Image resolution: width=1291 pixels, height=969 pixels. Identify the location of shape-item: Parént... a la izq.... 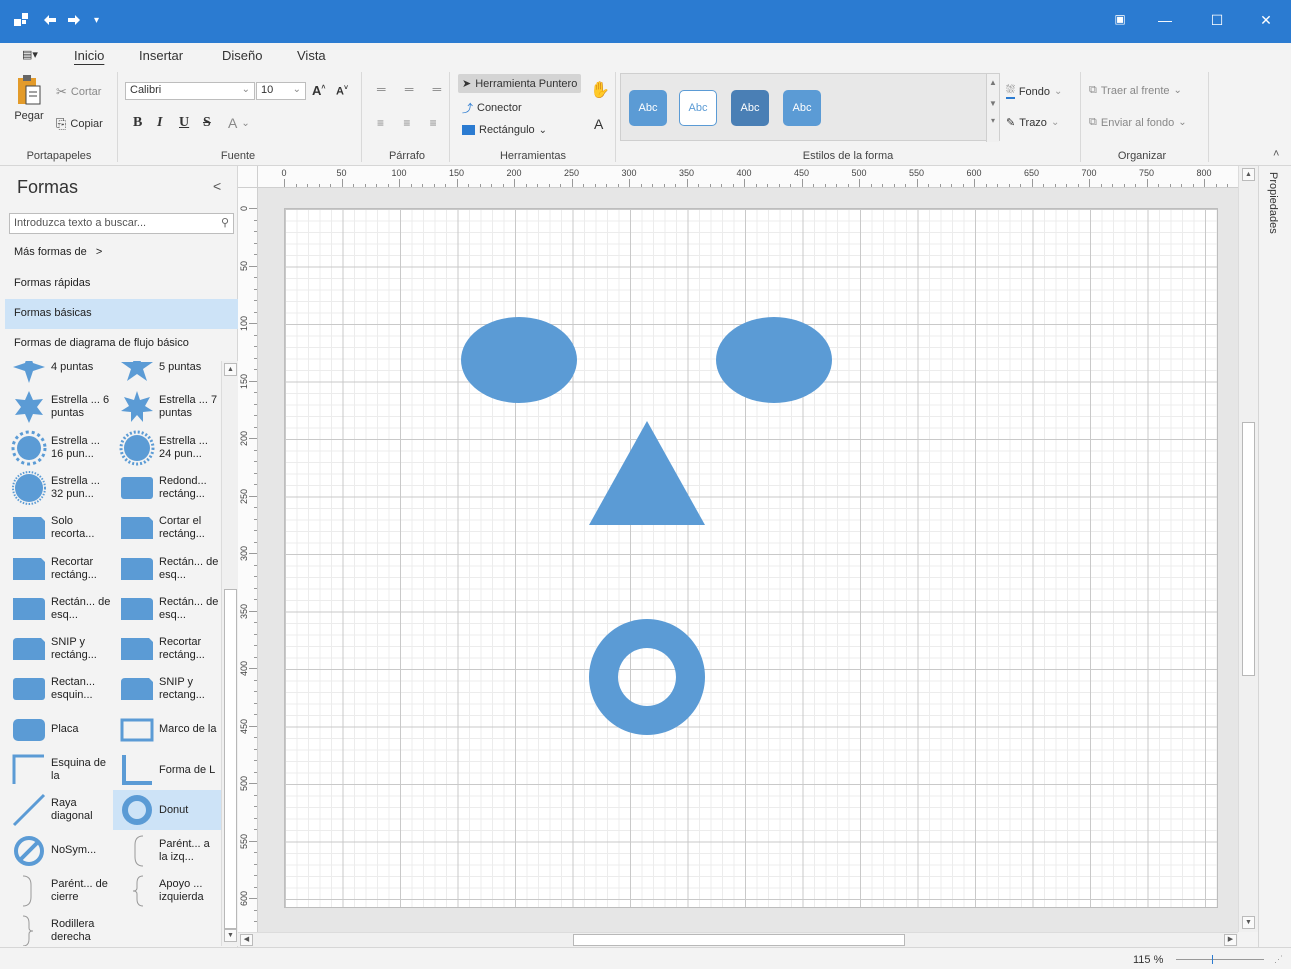
(167, 851).